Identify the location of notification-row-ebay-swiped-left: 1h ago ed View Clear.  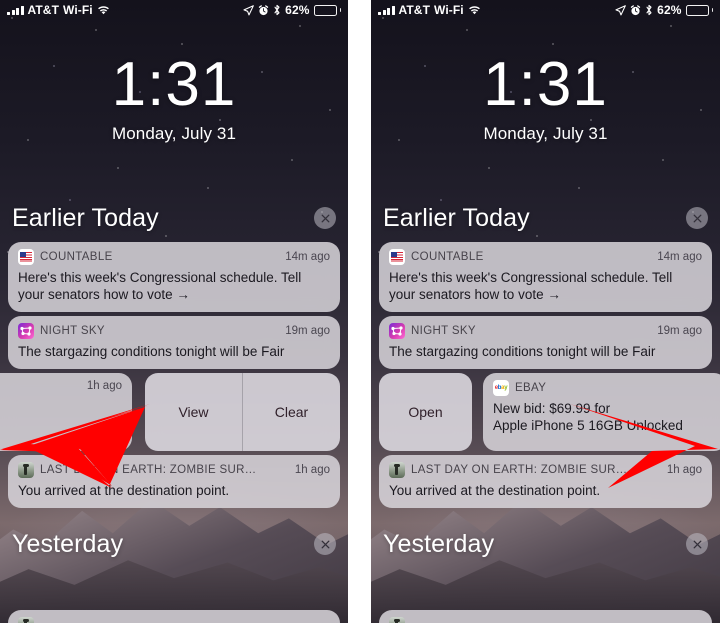
(170, 412).